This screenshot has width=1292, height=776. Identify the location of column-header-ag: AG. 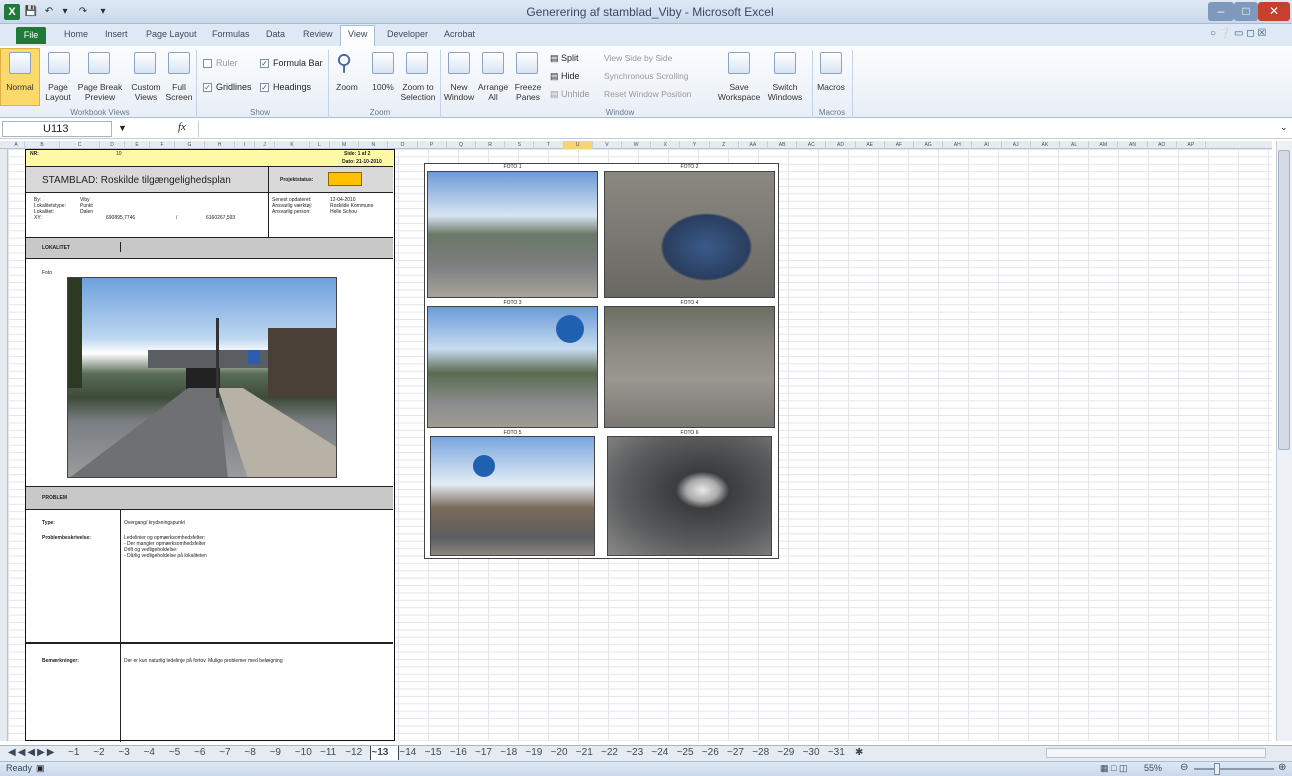
(929, 145).